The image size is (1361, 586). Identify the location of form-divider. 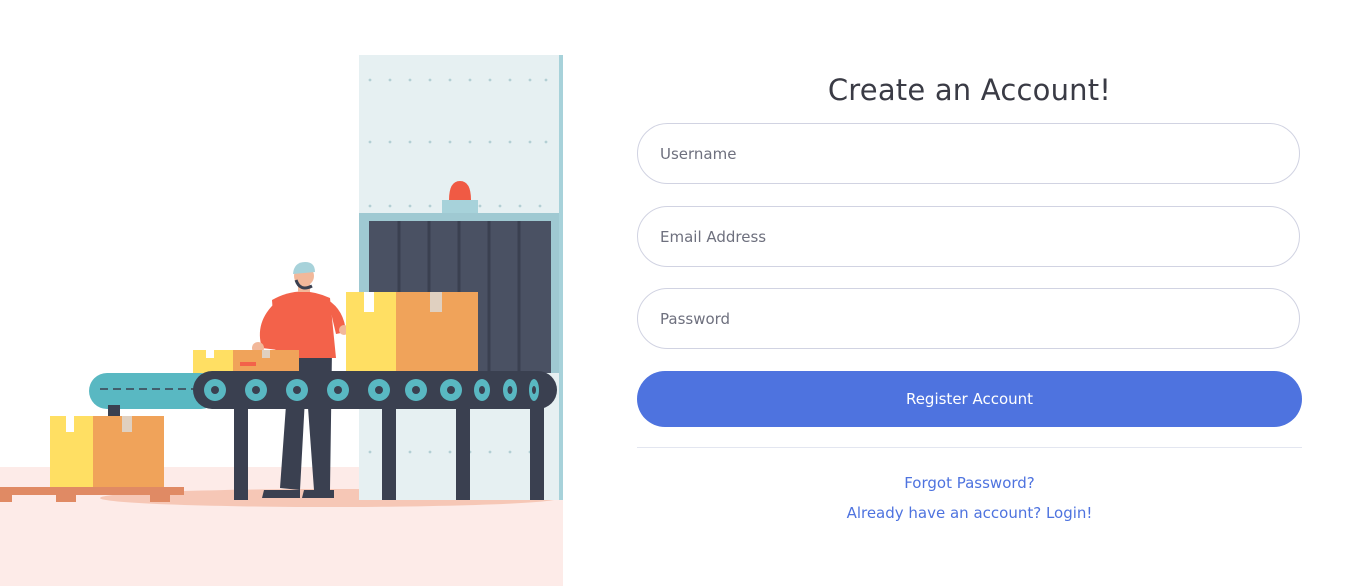
(969, 447).